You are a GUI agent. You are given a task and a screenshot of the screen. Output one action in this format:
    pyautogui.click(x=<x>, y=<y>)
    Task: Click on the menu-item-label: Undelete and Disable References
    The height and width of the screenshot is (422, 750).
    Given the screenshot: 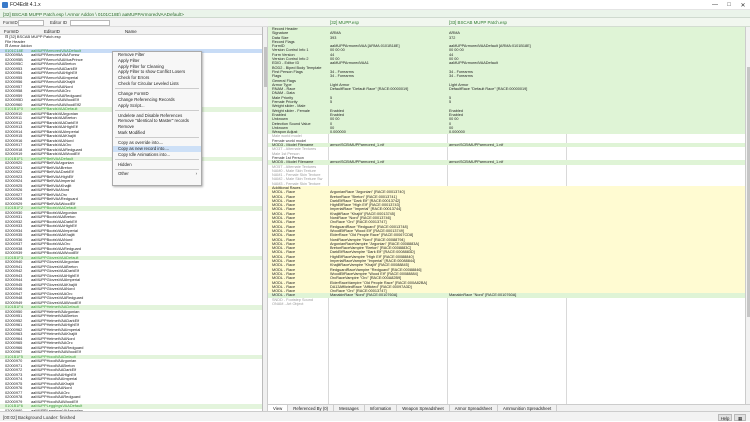 What is the action you would take?
    pyautogui.click(x=150, y=115)
    